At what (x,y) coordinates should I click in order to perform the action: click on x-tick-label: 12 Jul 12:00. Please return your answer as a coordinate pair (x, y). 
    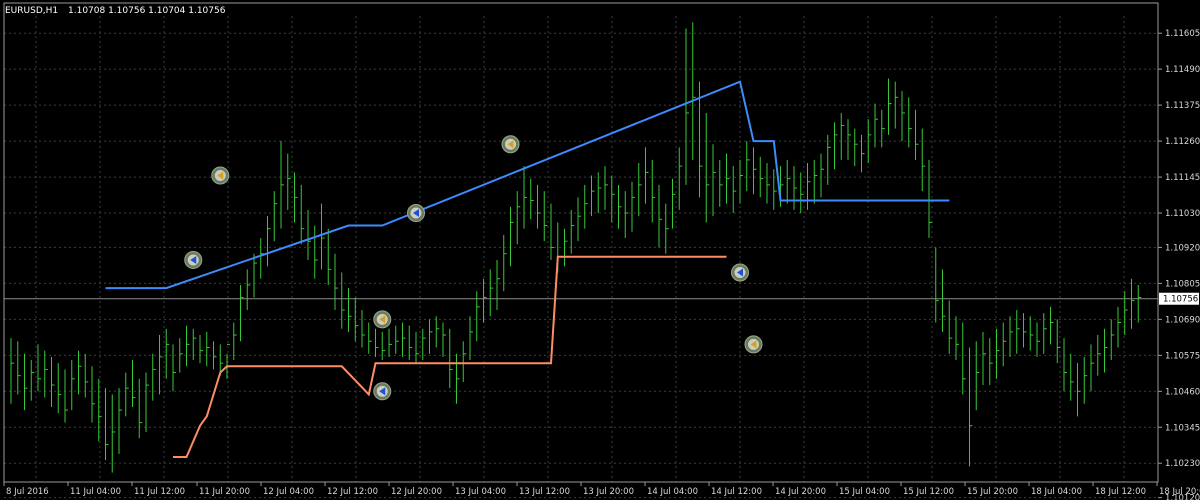
    Looking at the image, I should click on (352, 492).